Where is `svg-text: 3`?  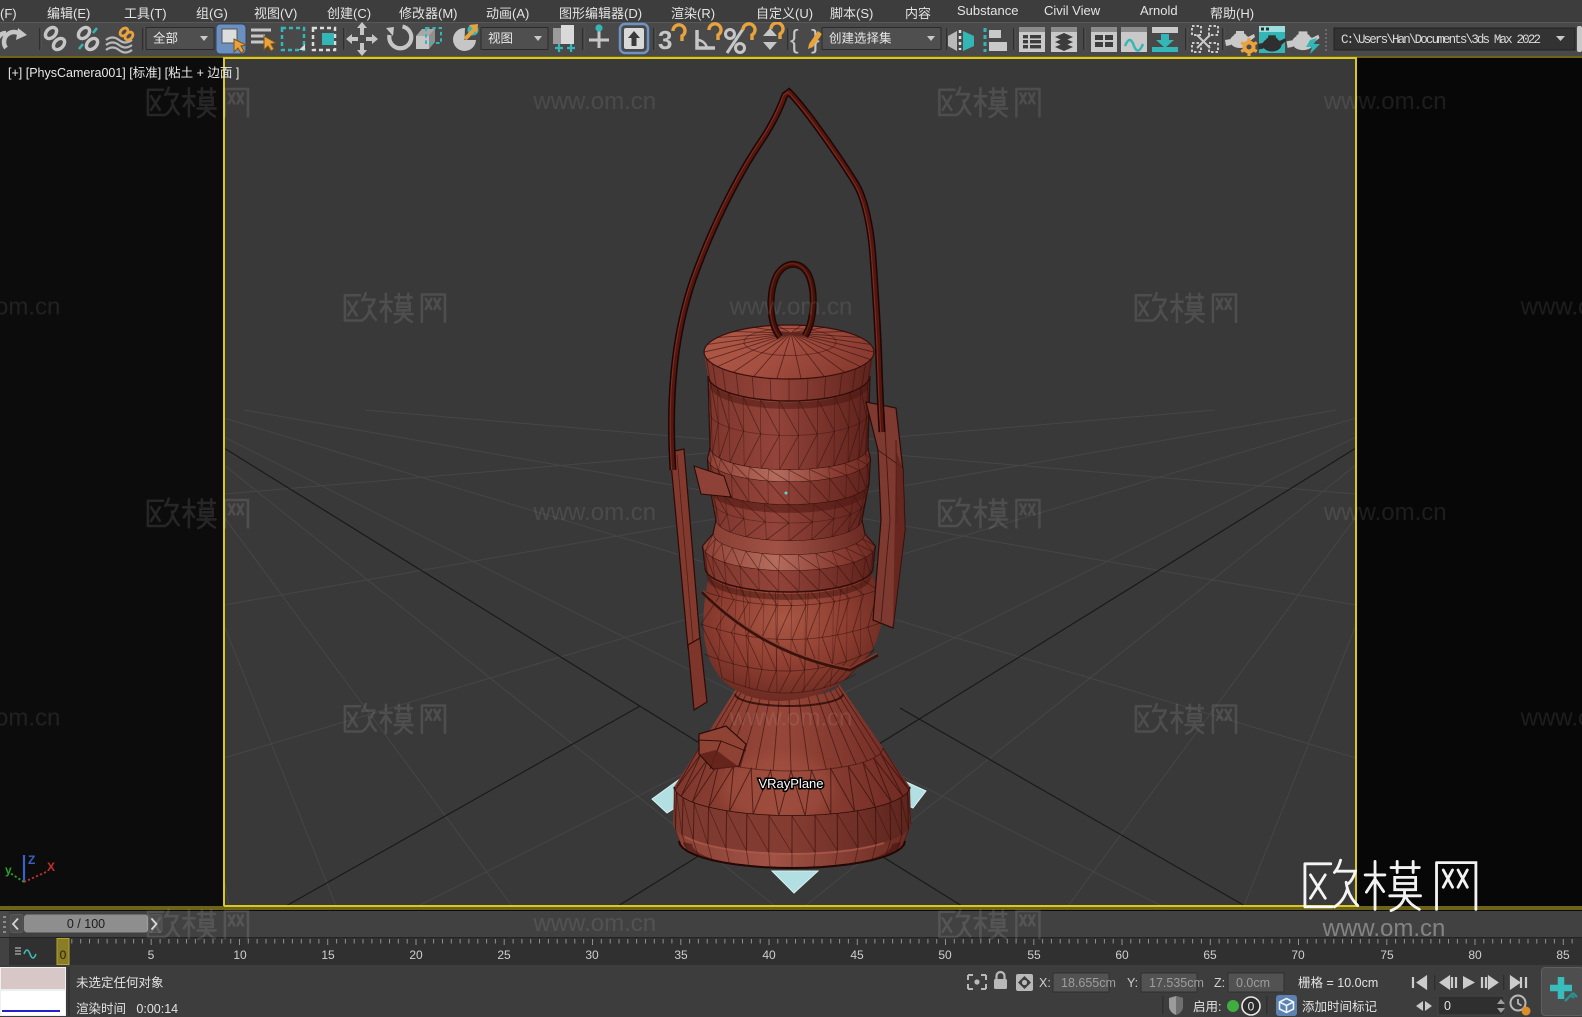
svg-text: 3 is located at coordinates (665, 40).